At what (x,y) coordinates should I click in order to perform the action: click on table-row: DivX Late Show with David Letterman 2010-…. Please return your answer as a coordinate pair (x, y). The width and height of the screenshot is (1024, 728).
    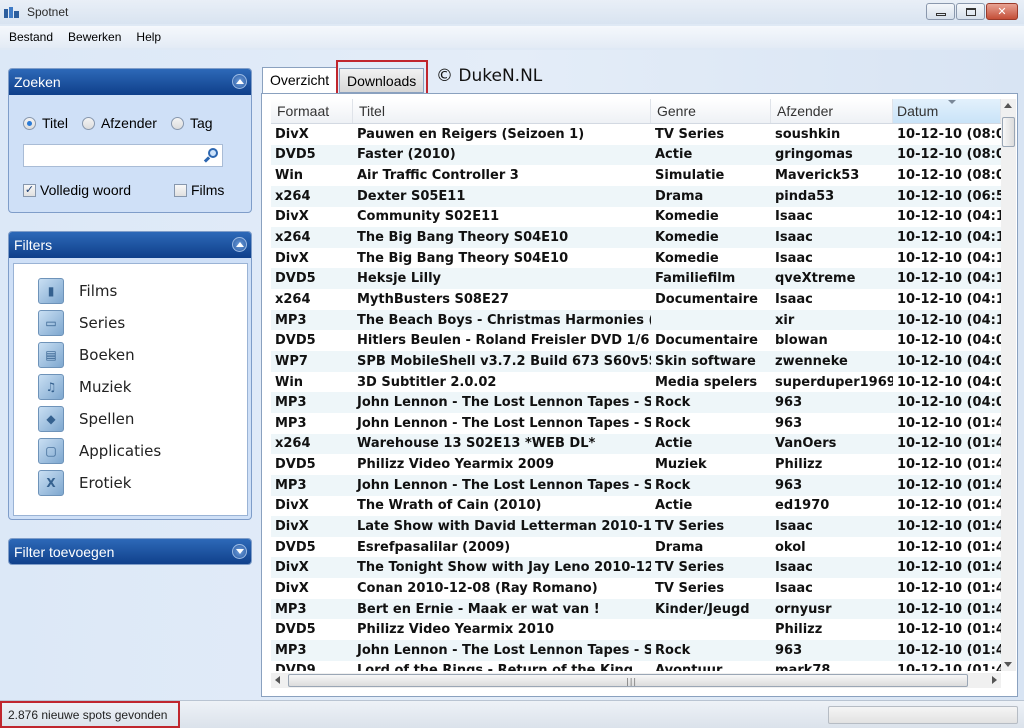
    Looking at the image, I should click on (636, 526).